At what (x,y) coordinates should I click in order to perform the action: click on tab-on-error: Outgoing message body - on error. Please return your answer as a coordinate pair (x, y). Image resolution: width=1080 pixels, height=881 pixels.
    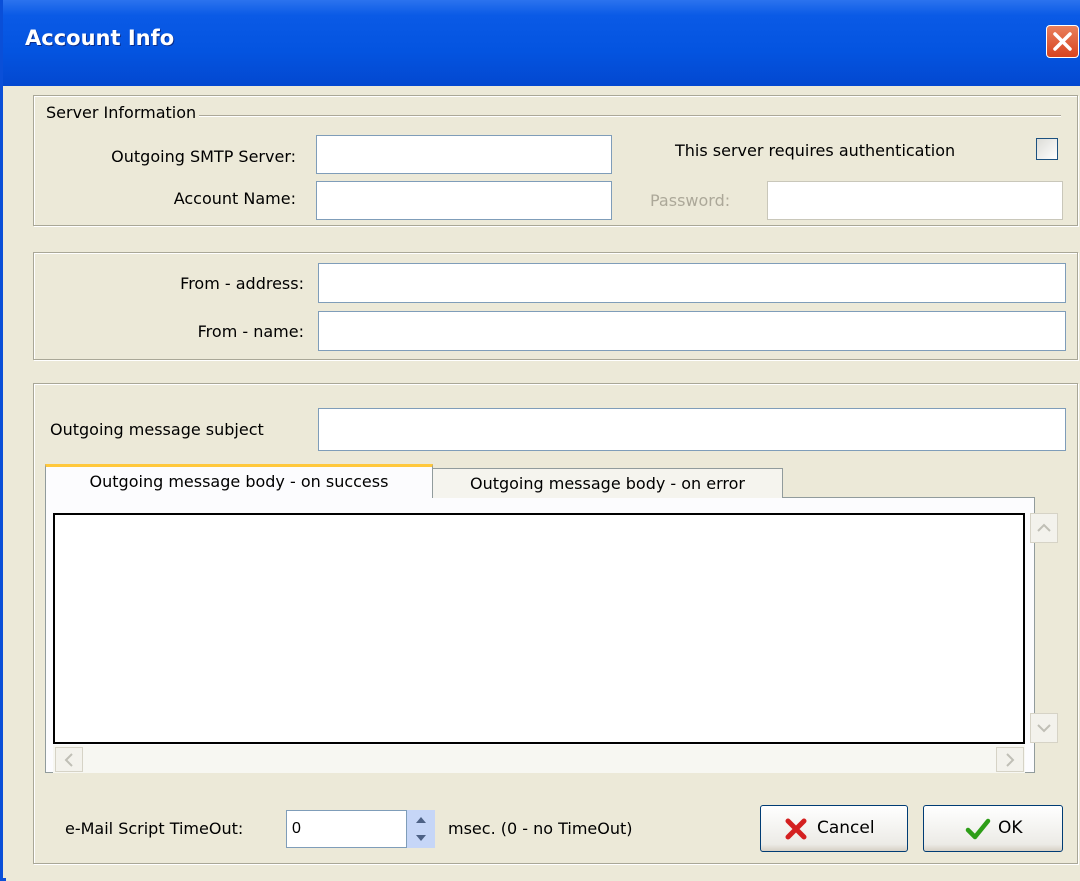
    Looking at the image, I should click on (607, 483).